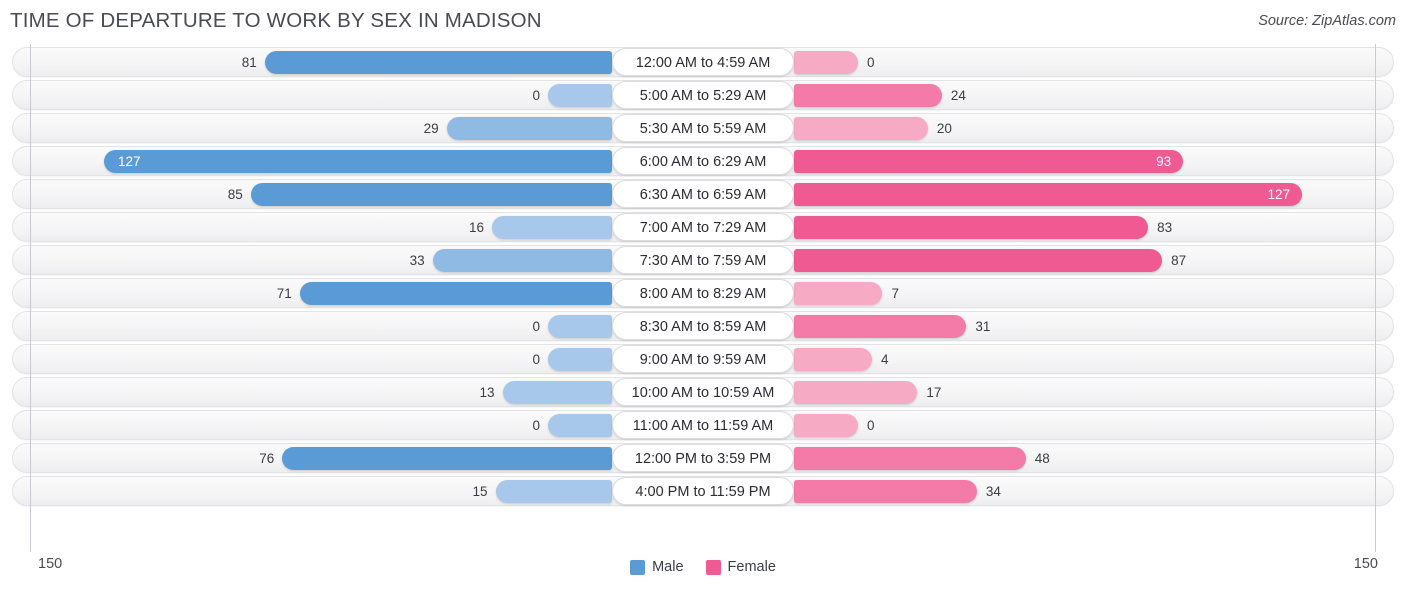 The width and height of the screenshot is (1406, 594). I want to click on category-label: 8:30 AM to 8:59 AM, so click(703, 326).